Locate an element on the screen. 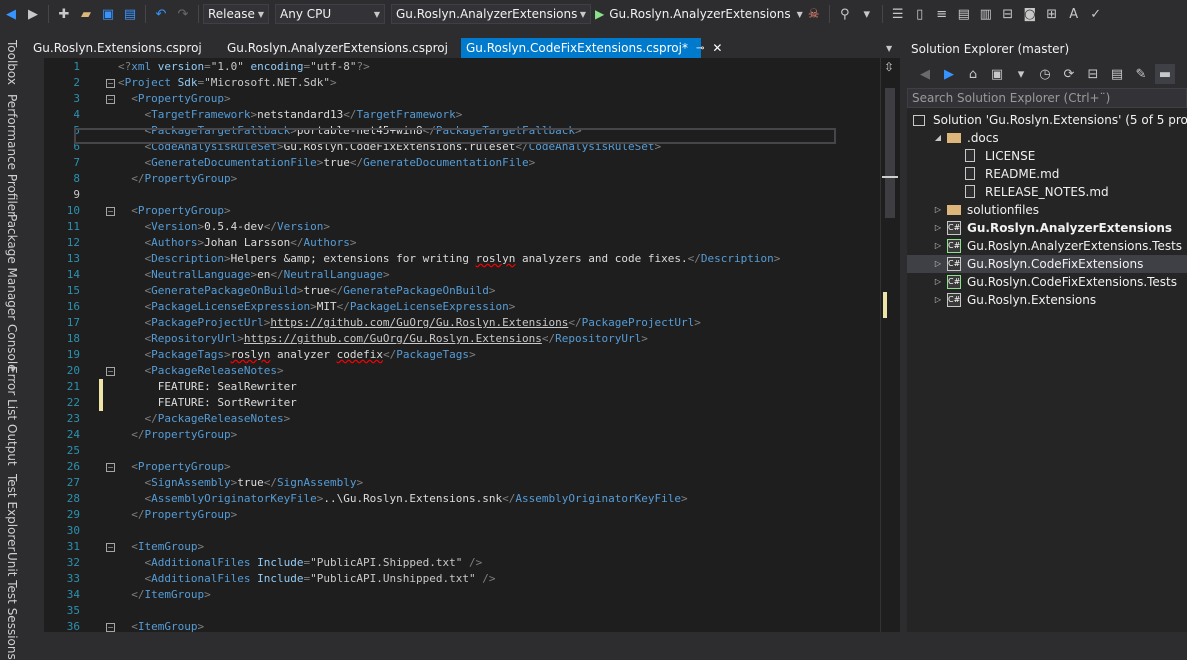 The height and width of the screenshot is (660, 1187). start-debugging-button: ▶ Gu.Roslyn.AnalyzerExtensions ▼ is located at coordinates (699, 14).